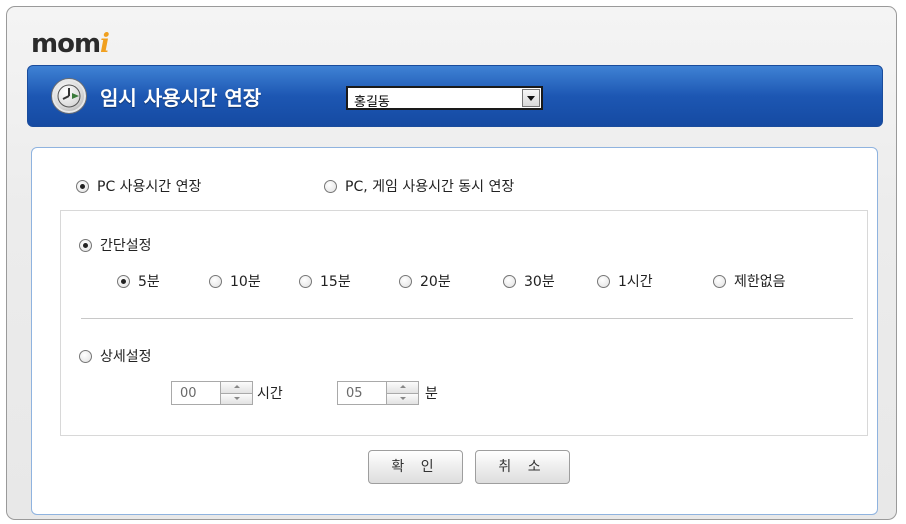 The image size is (906, 524). Describe the element at coordinates (402, 387) in the screenshot. I see `minutes-up-button` at that location.